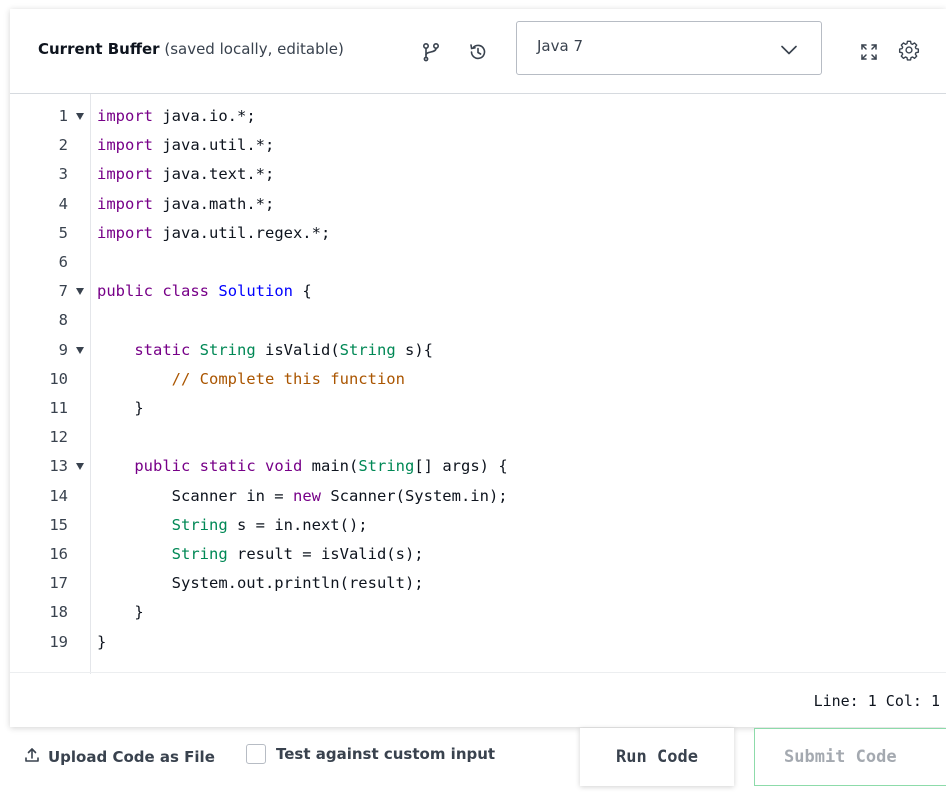  What do you see at coordinates (256, 291) in the screenshot?
I see `code-token: Solution` at bounding box center [256, 291].